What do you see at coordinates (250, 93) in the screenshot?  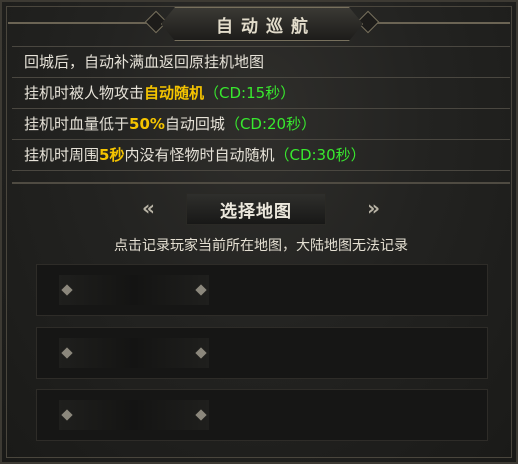 I see `rule-cooldown: （CD:15秒）` at bounding box center [250, 93].